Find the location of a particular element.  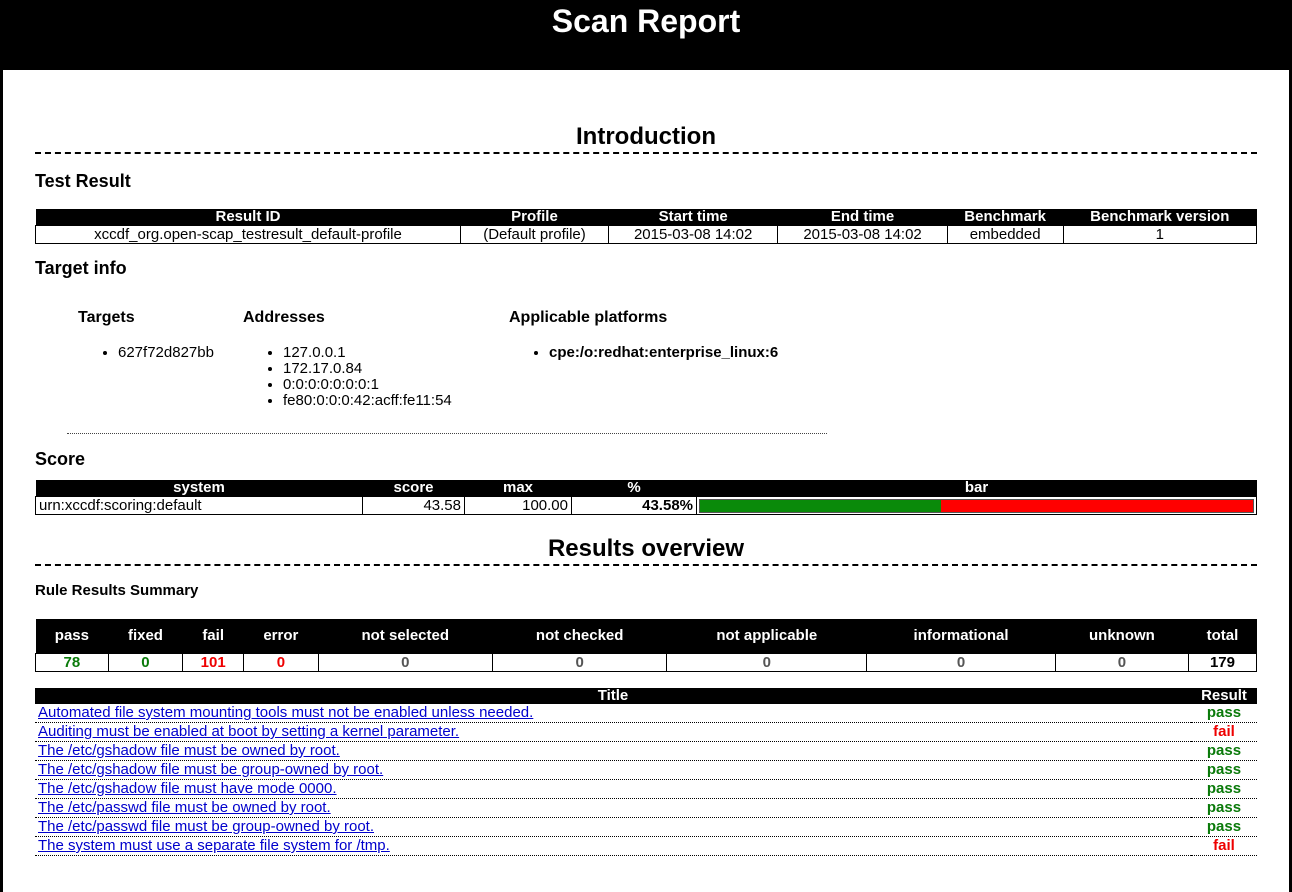

divider is located at coordinates (447, 433).